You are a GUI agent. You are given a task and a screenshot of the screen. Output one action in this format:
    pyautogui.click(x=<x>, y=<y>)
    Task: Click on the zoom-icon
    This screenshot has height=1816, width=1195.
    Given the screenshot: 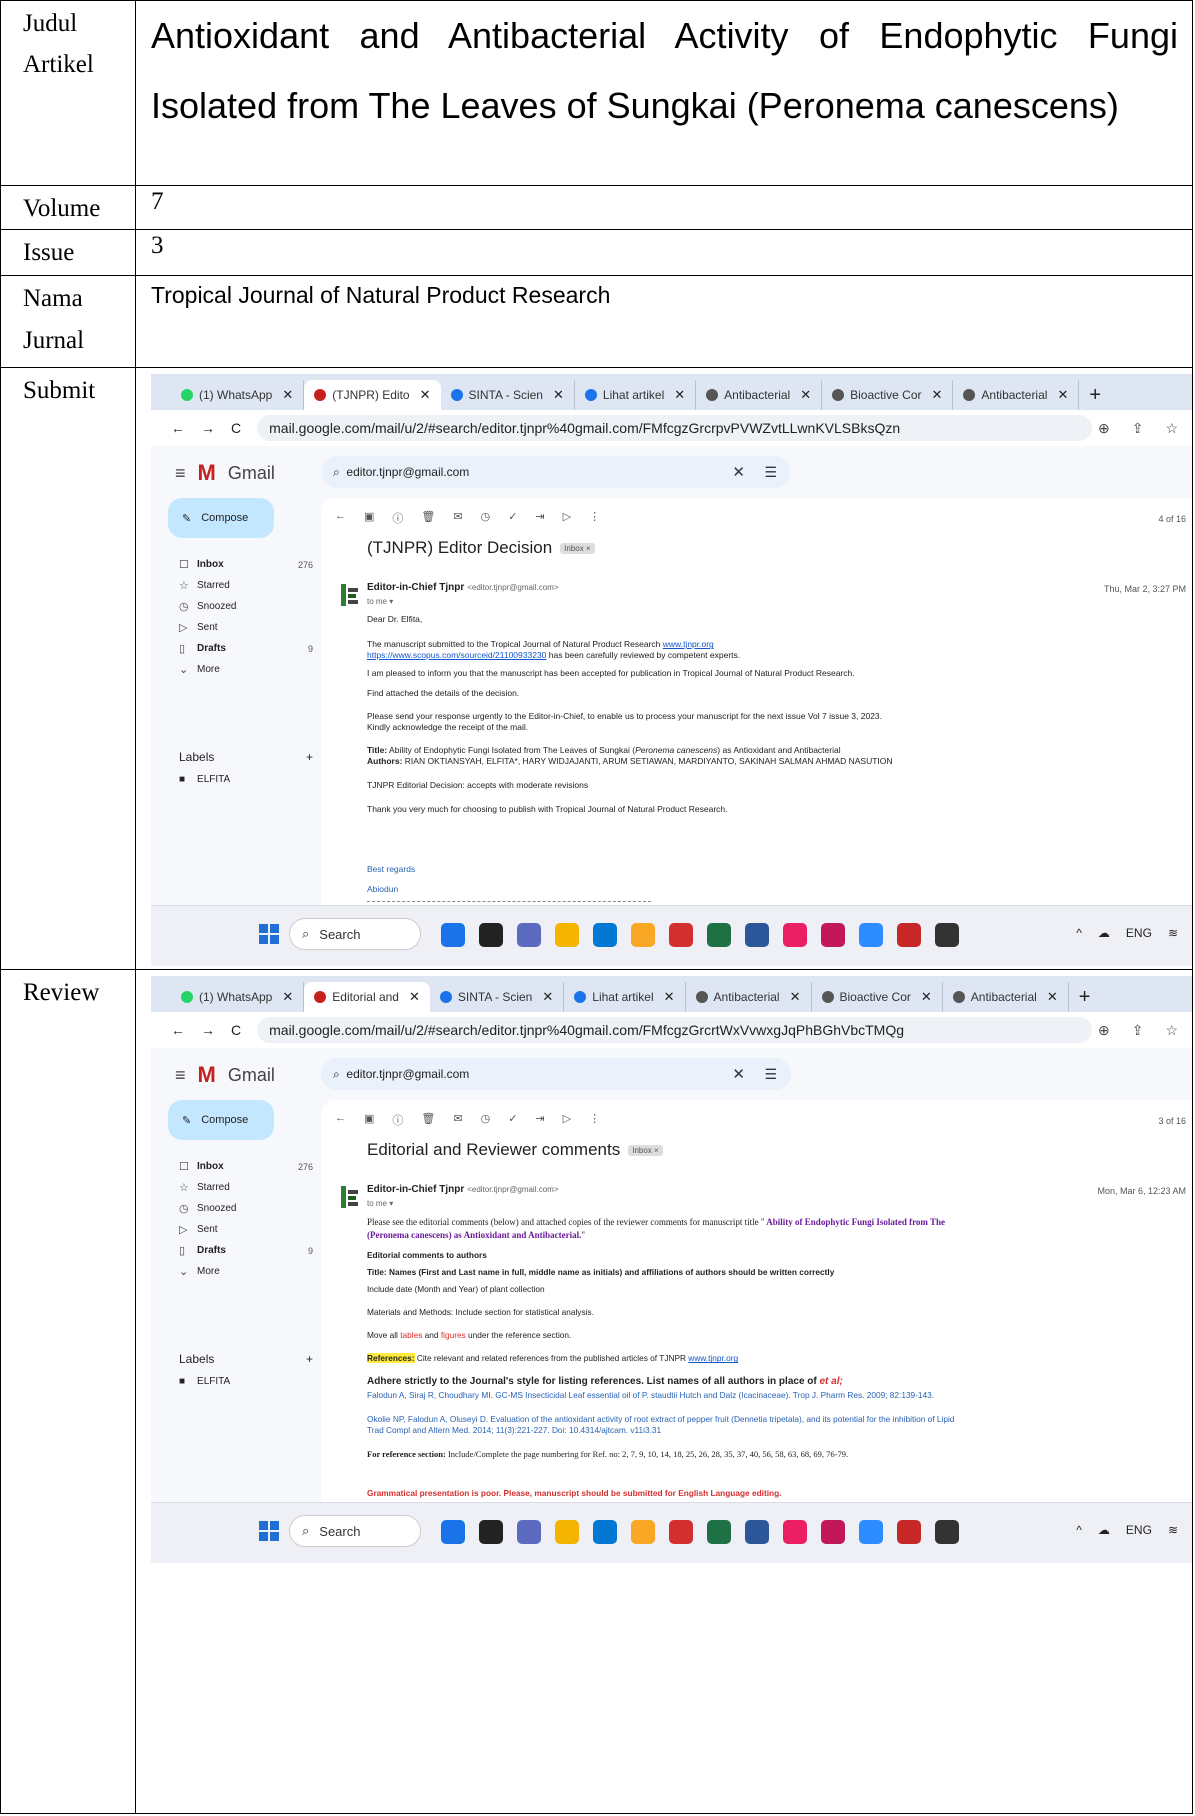 What is the action you would take?
    pyautogui.click(x=871, y=935)
    